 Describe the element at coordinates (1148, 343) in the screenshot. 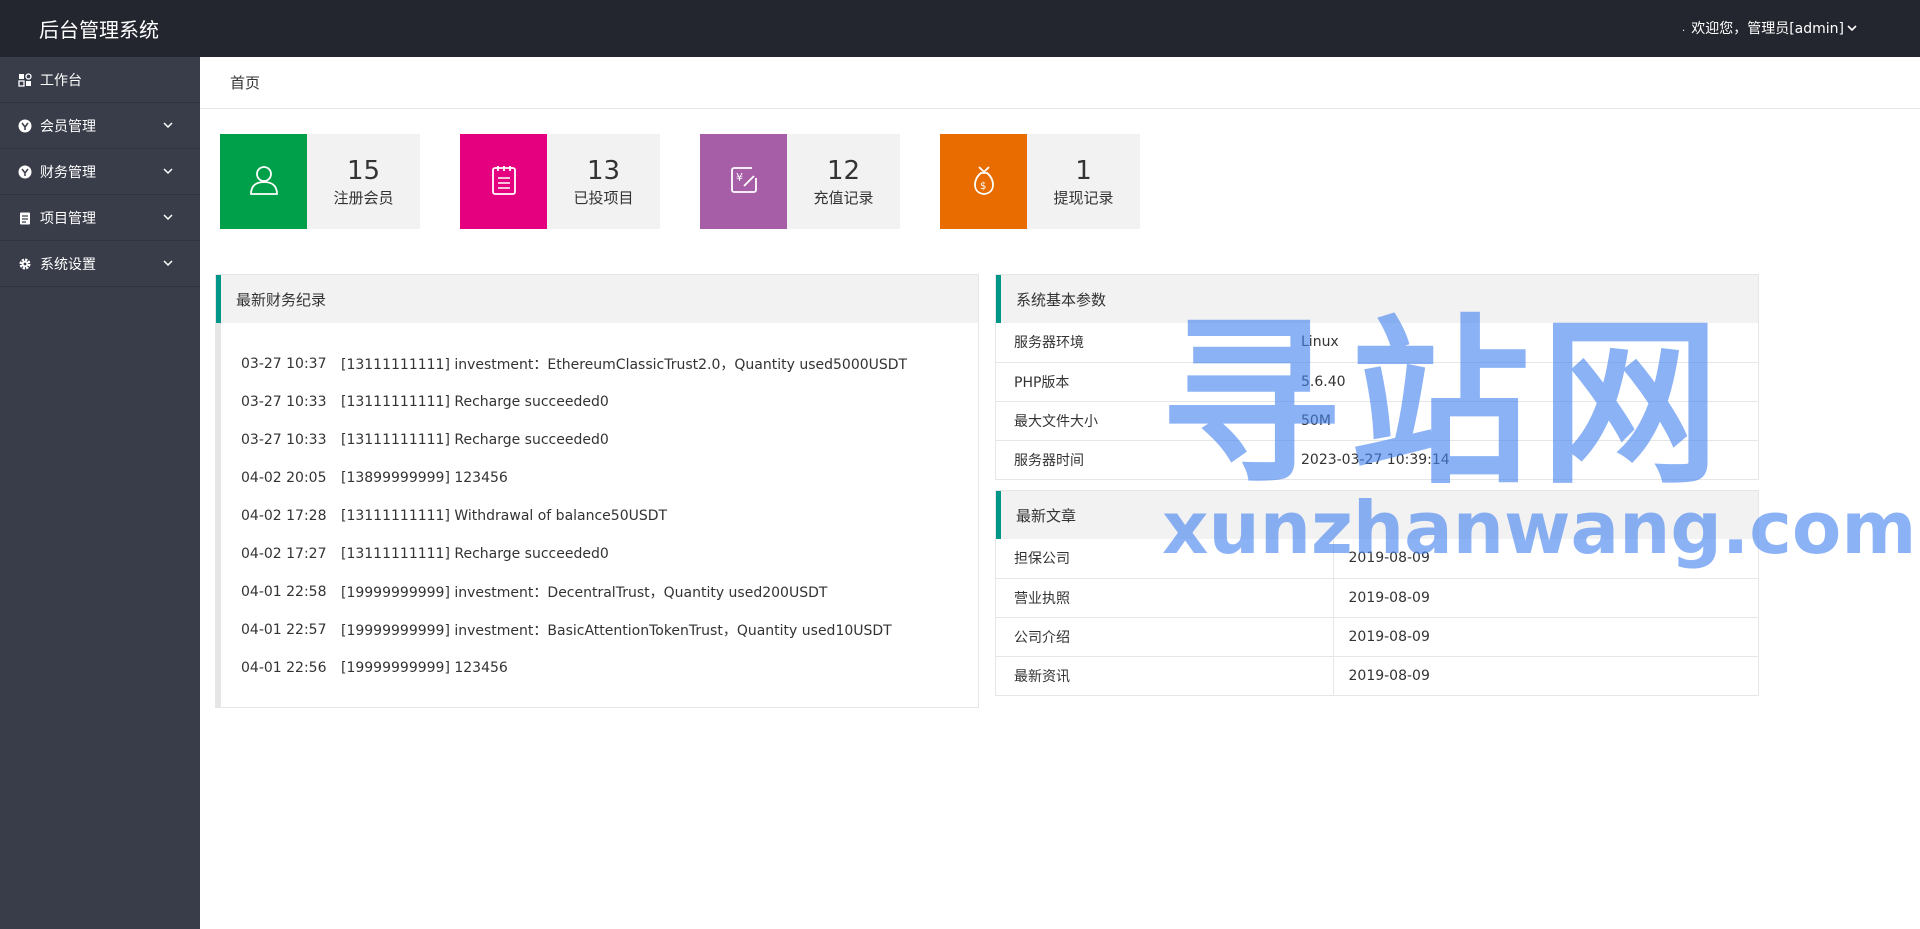

I see `param-key: 服务器环境` at that location.